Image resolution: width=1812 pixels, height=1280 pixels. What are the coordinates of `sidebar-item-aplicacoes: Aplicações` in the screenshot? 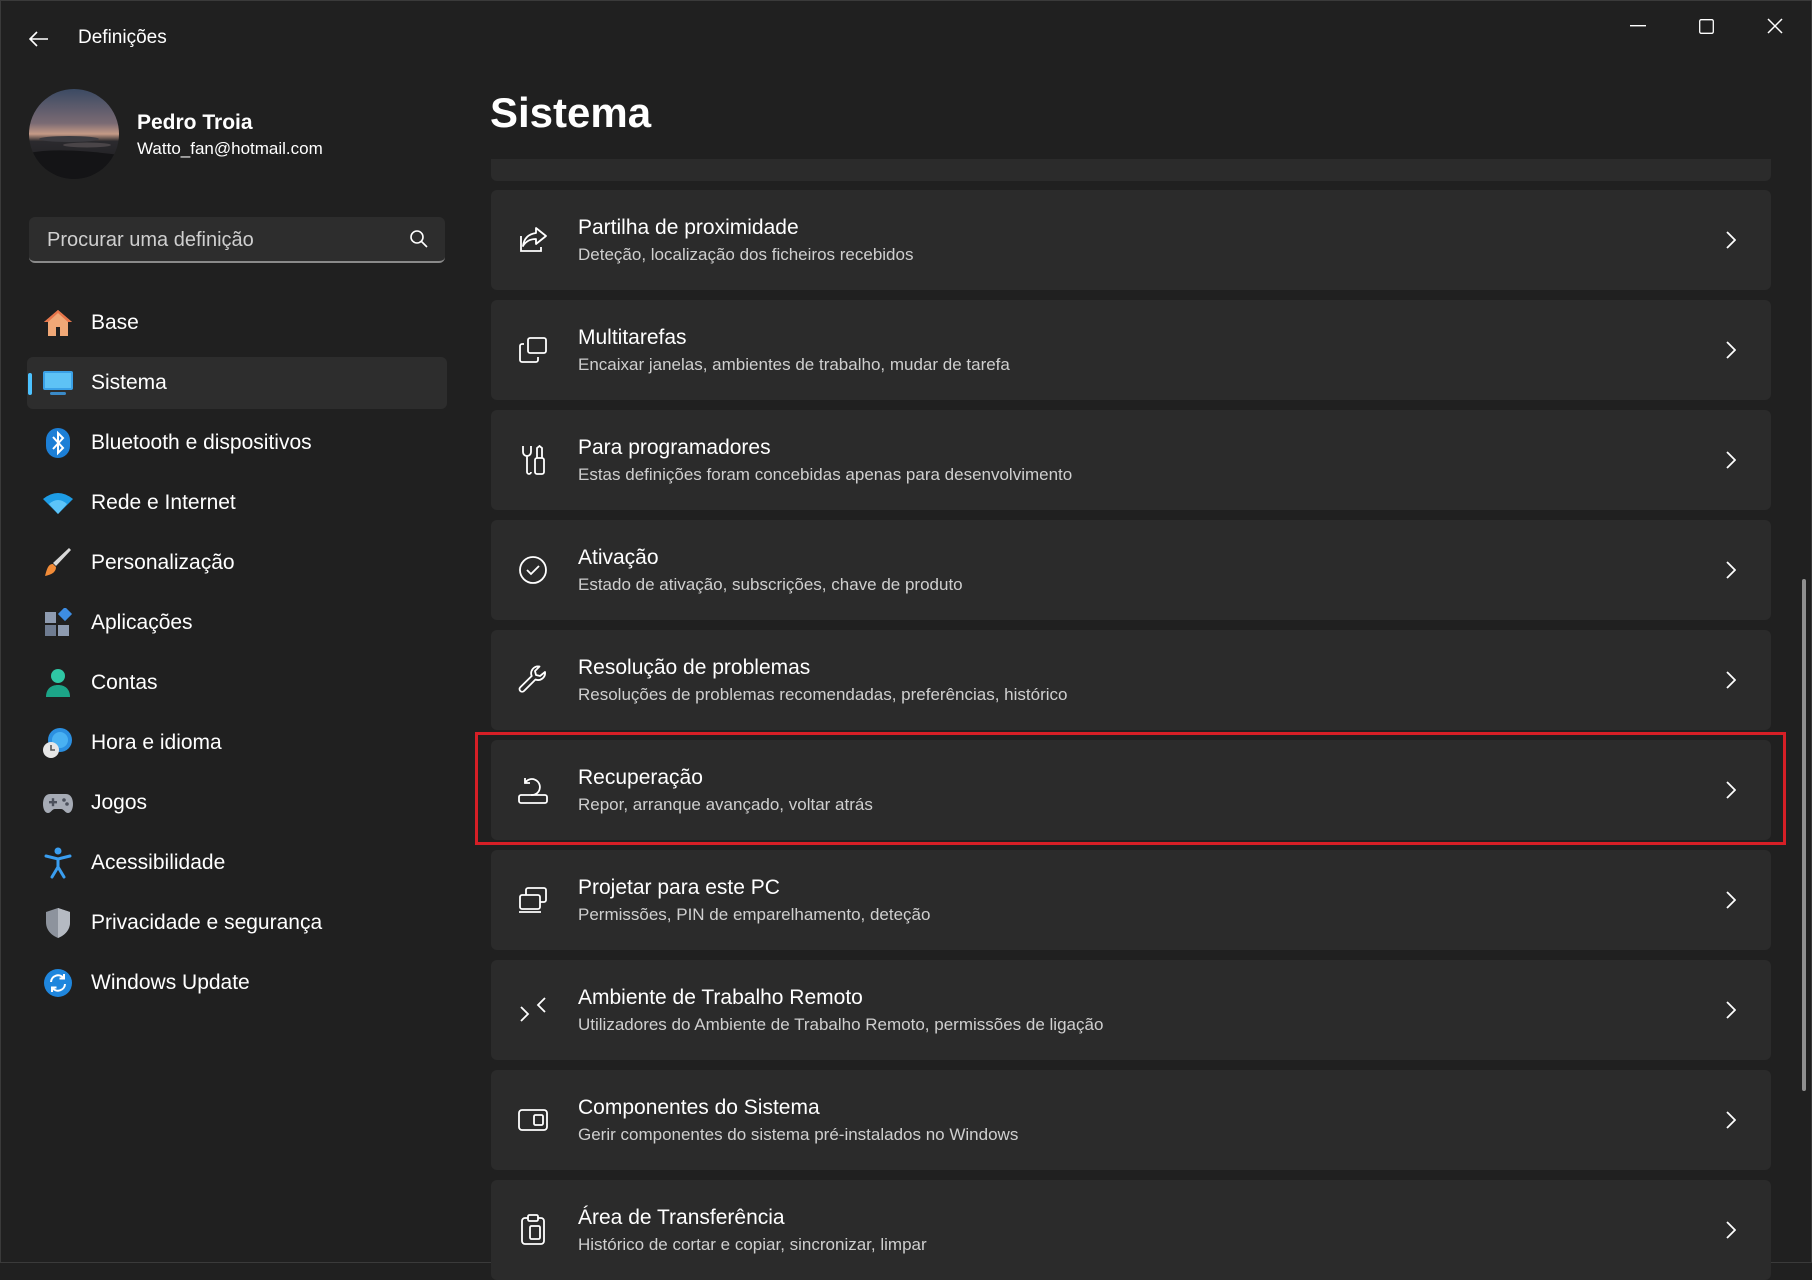 It's located at (237, 623).